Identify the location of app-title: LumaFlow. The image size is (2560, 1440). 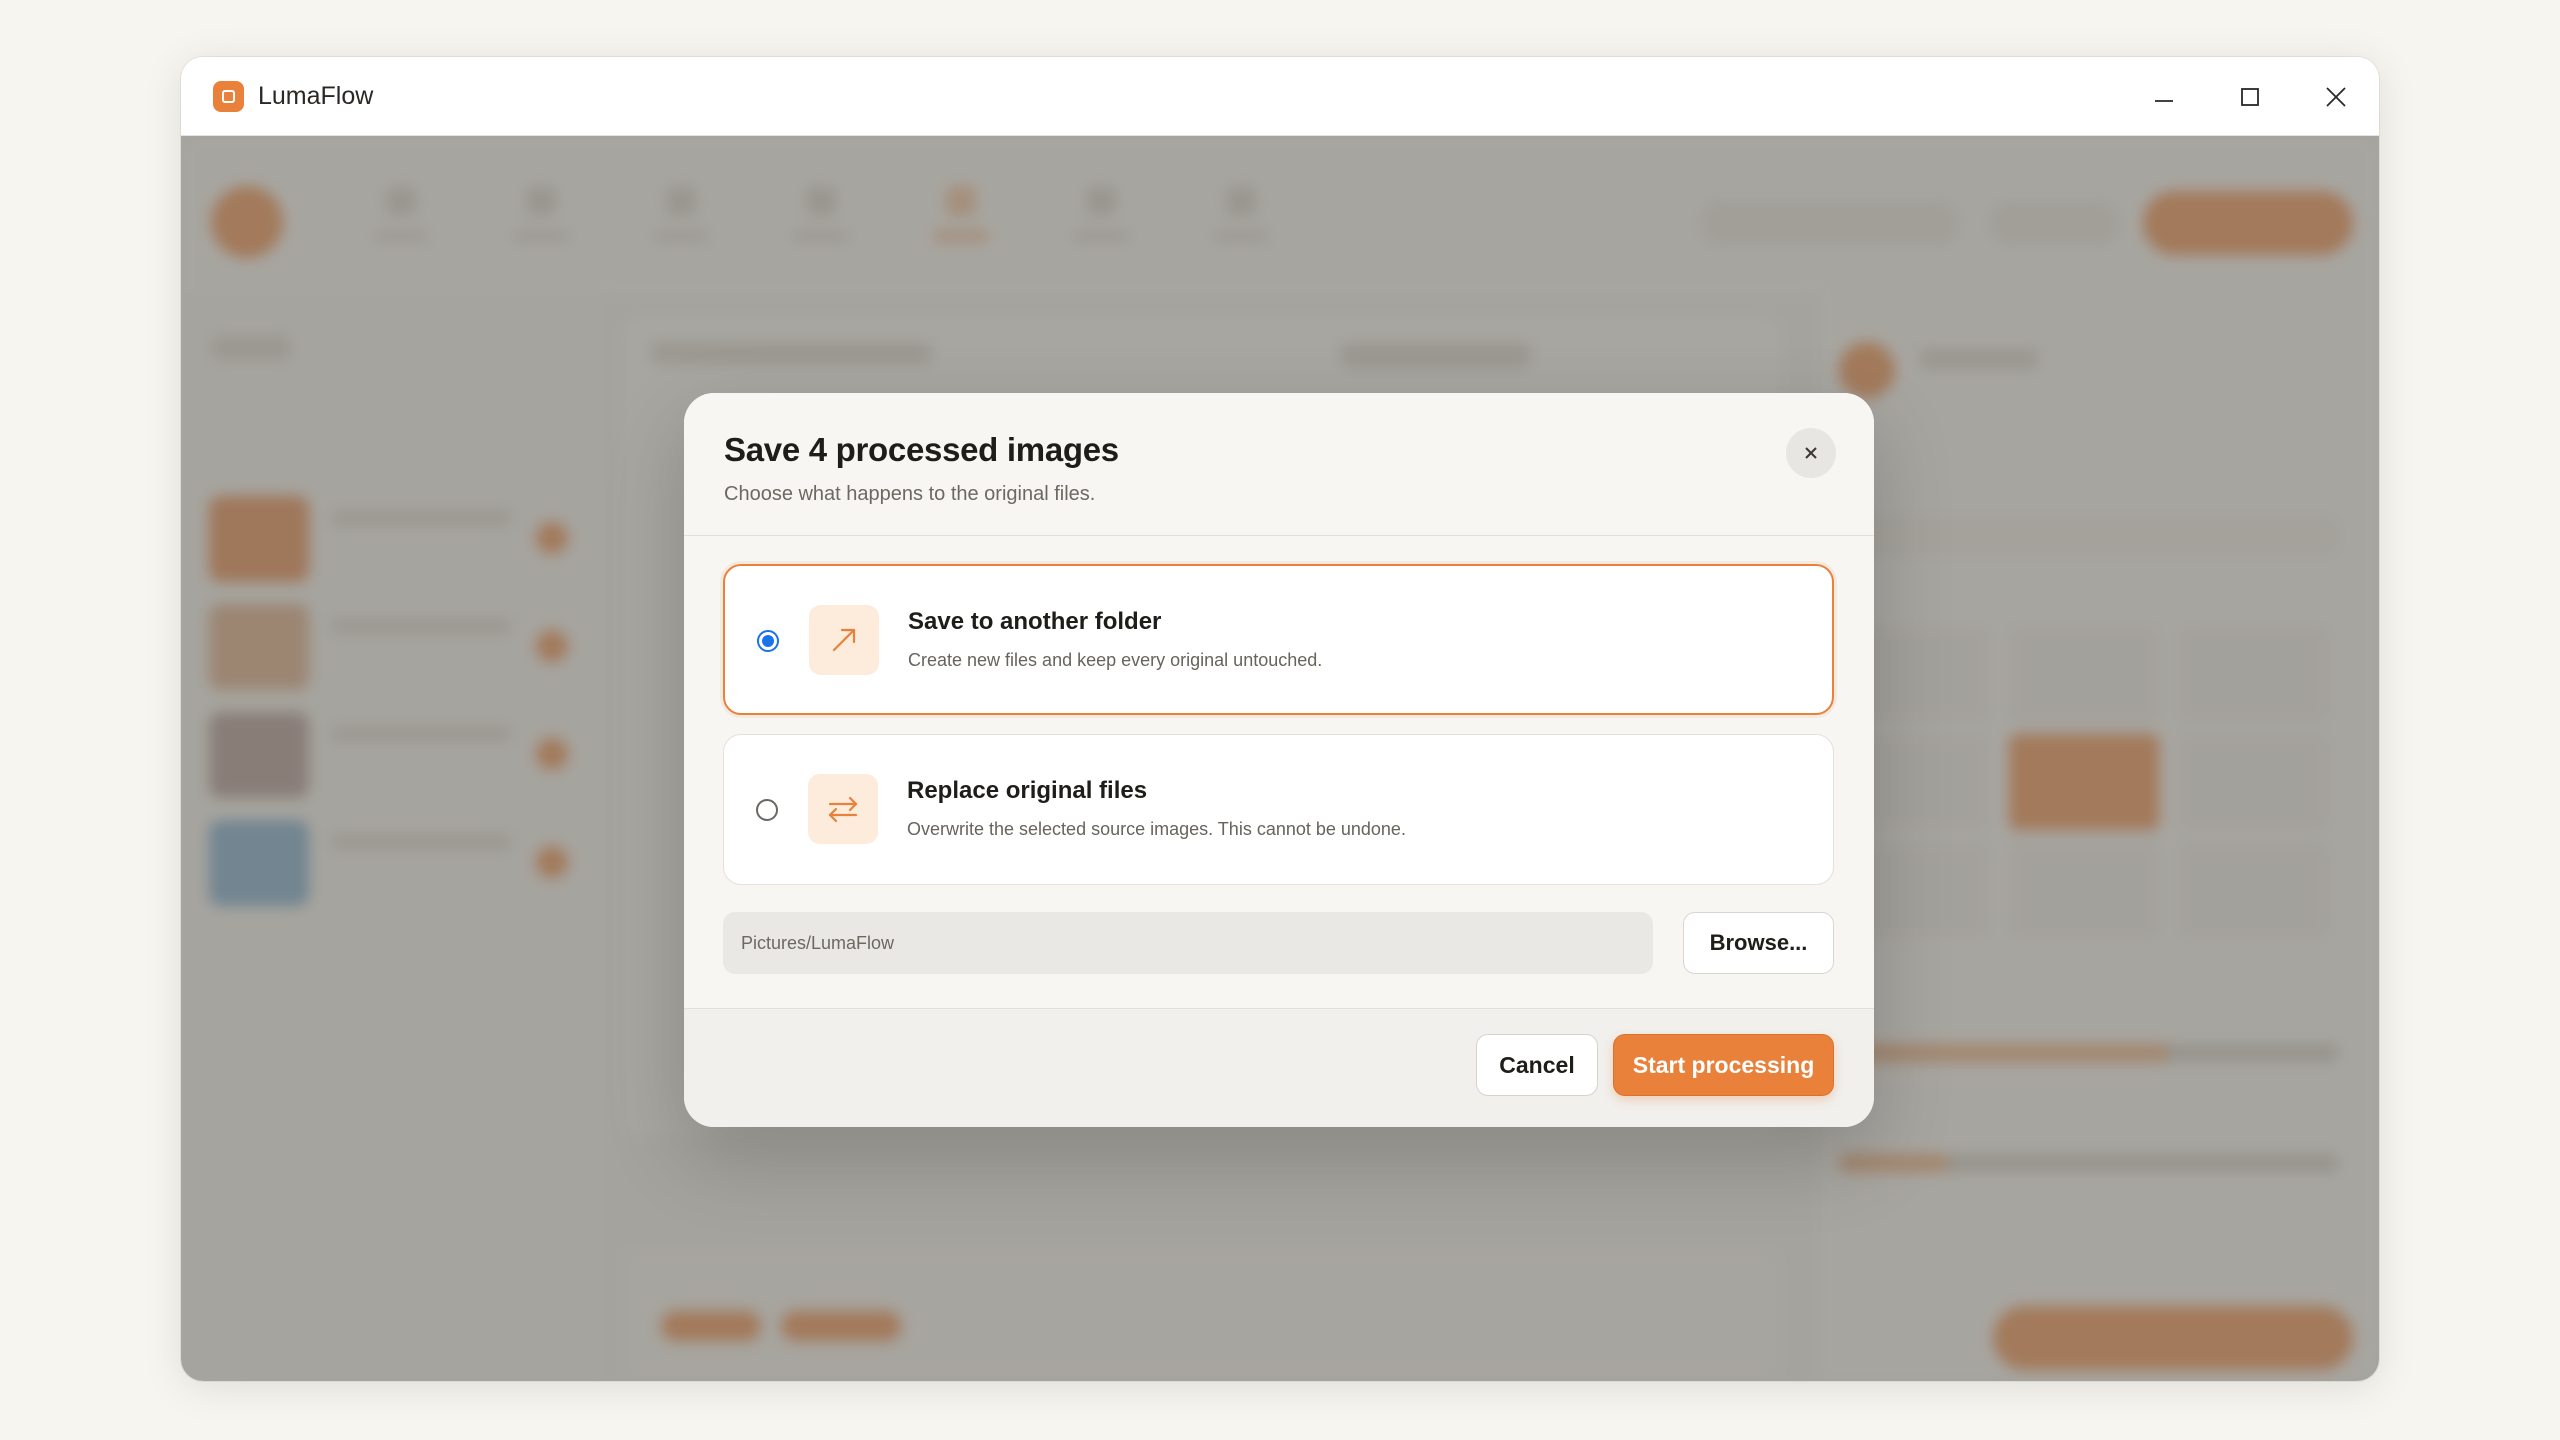
(316, 95).